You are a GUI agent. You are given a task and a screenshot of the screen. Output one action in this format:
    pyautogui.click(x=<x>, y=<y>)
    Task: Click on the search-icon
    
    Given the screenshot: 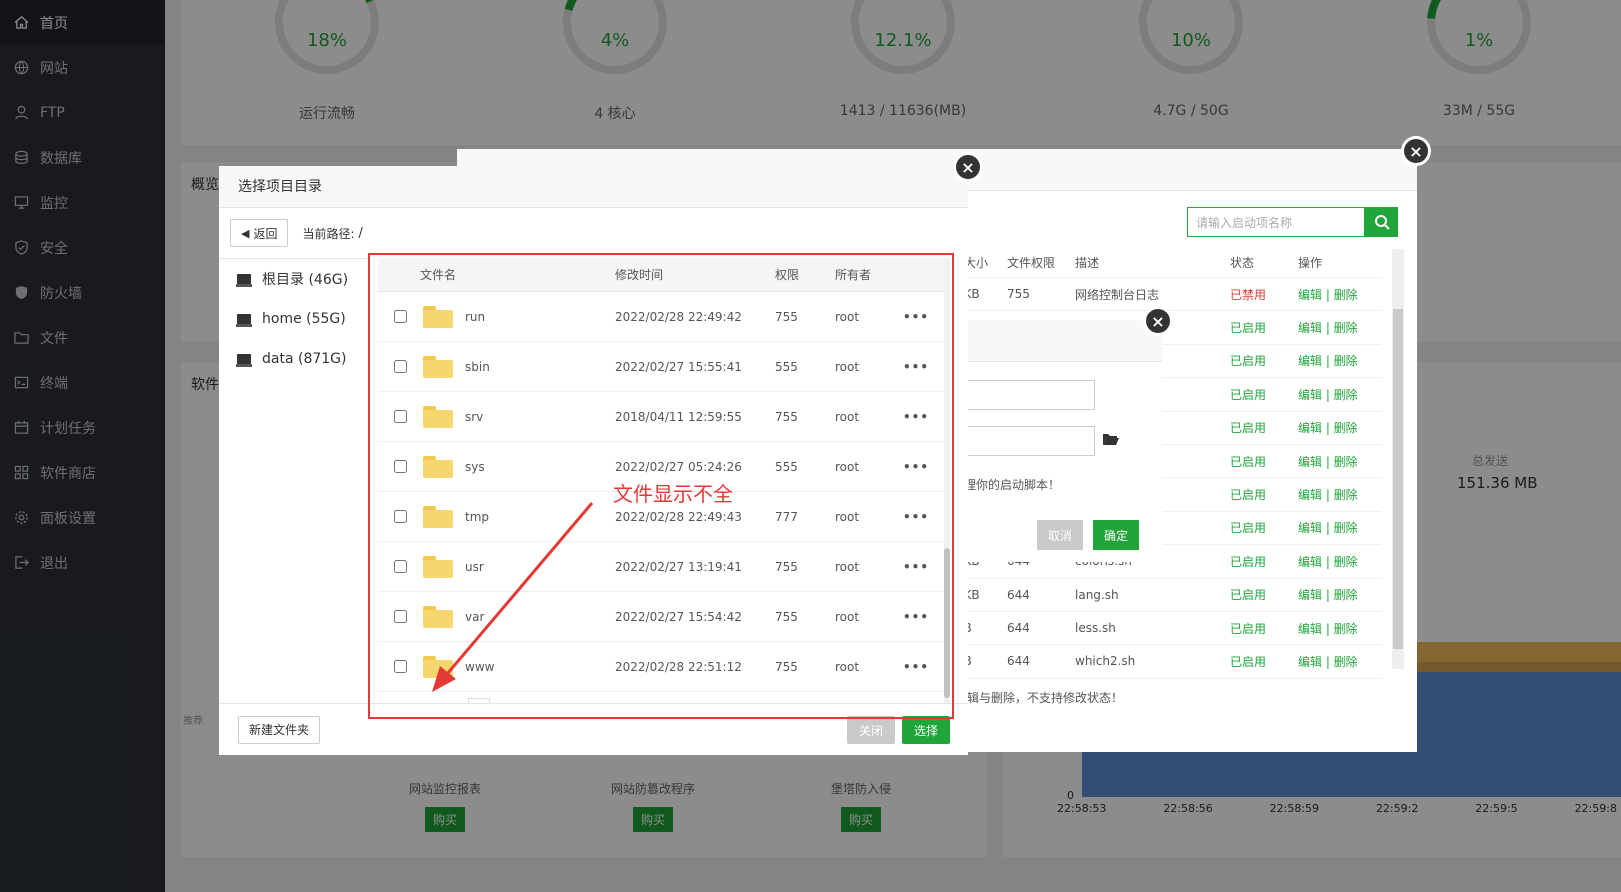 What is the action you would take?
    pyautogui.click(x=1382, y=222)
    